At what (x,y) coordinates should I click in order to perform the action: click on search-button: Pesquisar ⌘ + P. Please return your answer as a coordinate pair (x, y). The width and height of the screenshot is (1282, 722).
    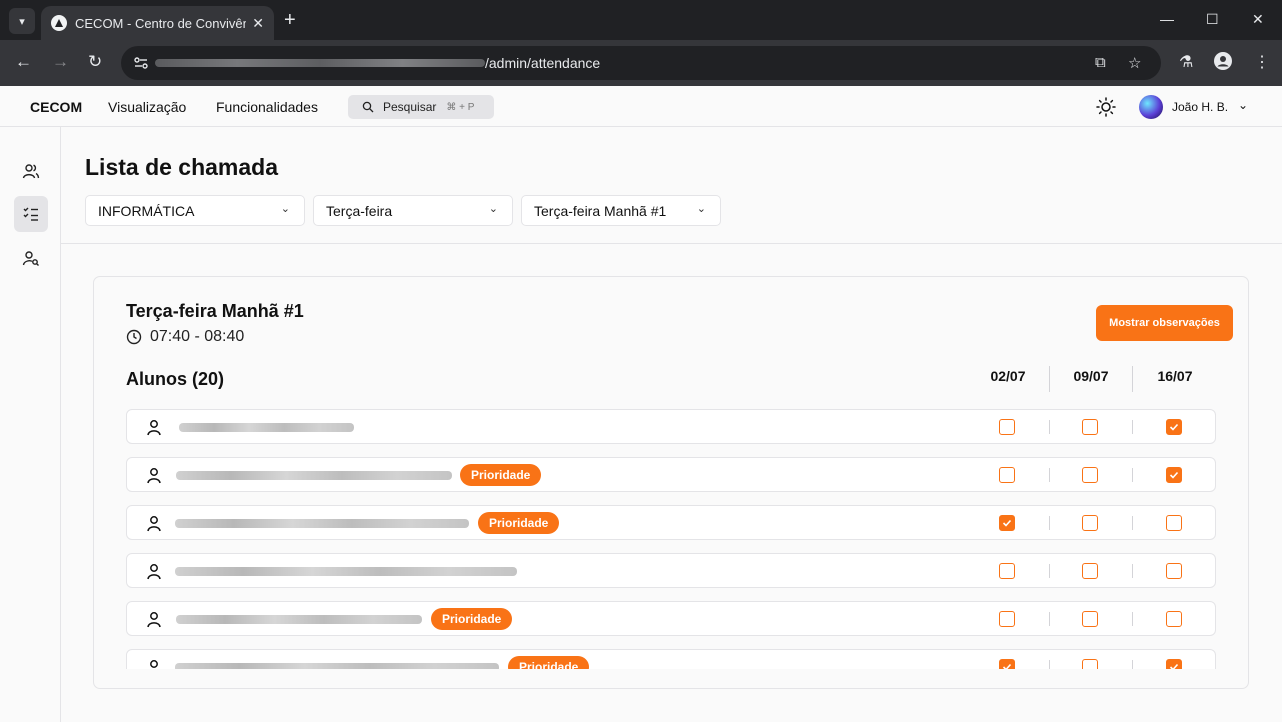
    Looking at the image, I should click on (421, 107).